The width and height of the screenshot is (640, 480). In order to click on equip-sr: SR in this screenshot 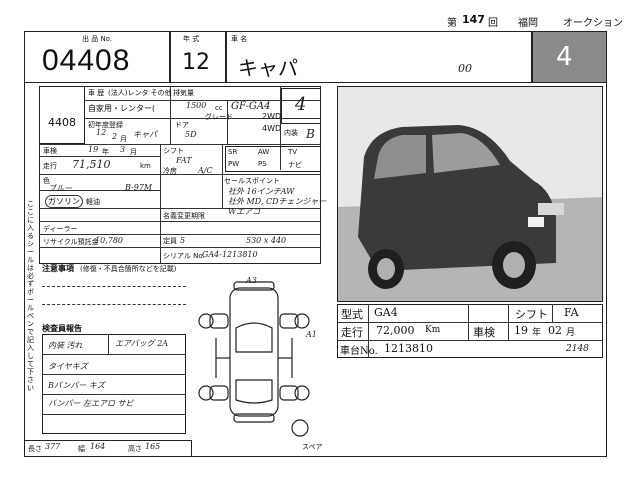, I will do `click(233, 152)`.